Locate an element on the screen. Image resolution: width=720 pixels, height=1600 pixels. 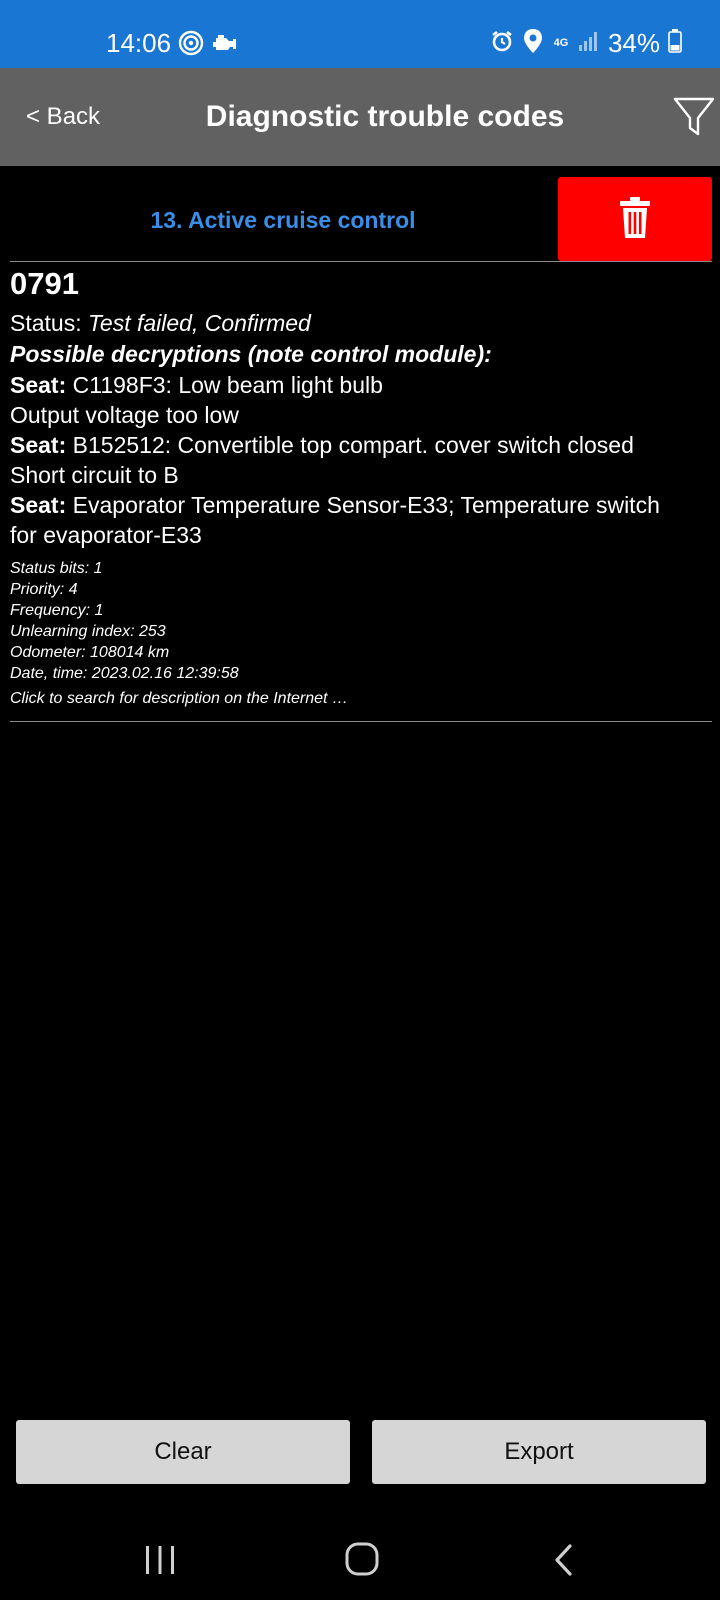
meta-status-bits: Status bits: 1 is located at coordinates (56, 568).